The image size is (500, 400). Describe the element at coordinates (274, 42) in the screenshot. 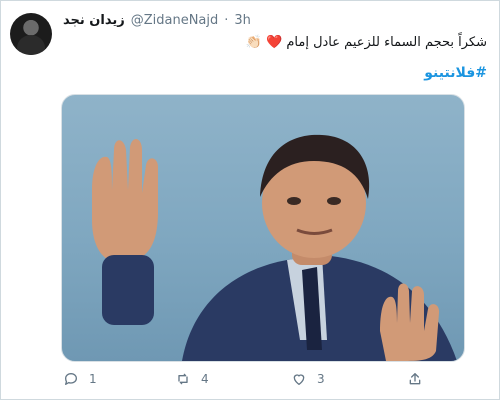

I see `heart-emoji: ❤️` at that location.